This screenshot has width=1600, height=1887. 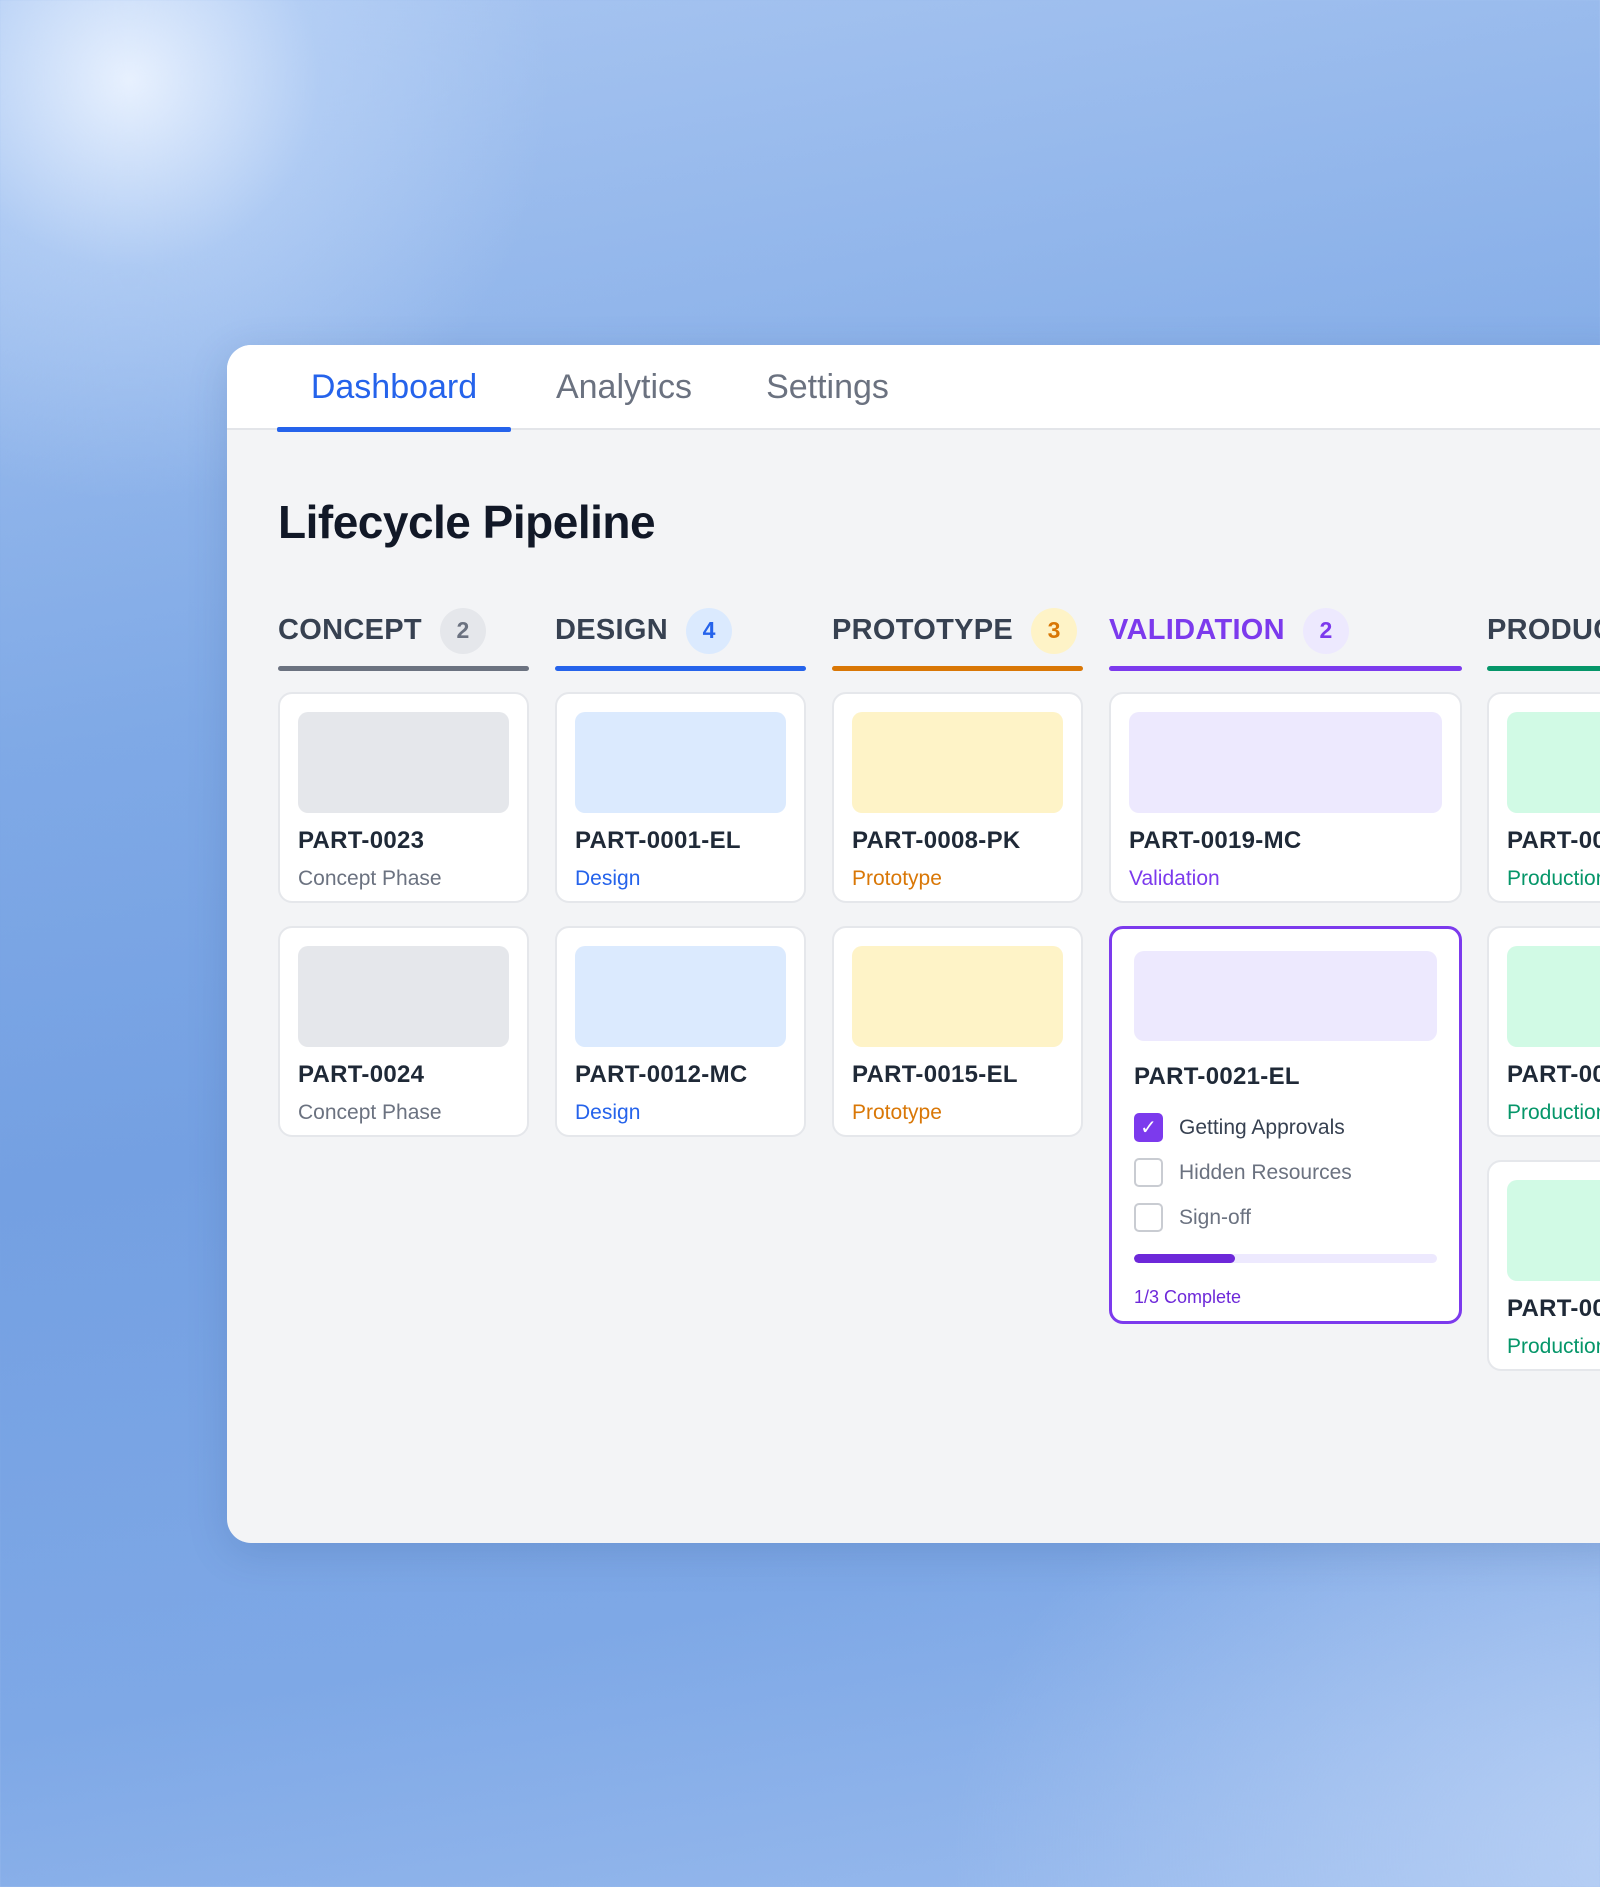 I want to click on progress-bar, so click(x=1285, y=1258).